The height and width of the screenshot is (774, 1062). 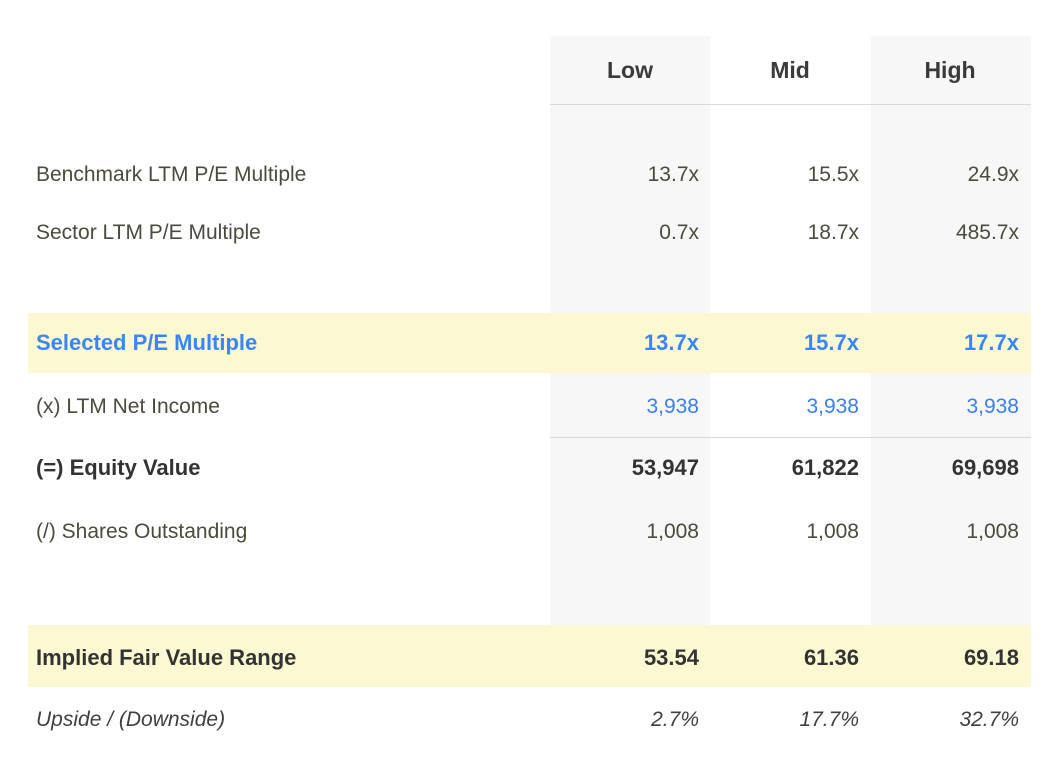 I want to click on row-label: Upside / (Downside), so click(x=131, y=719).